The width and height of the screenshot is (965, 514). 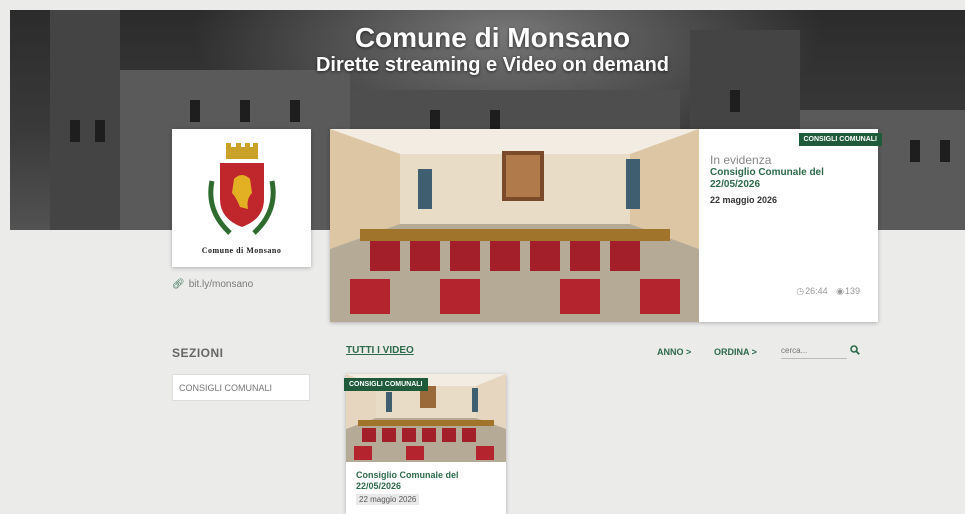 I want to click on video-date: 22 maggio 2026, so click(x=388, y=499).